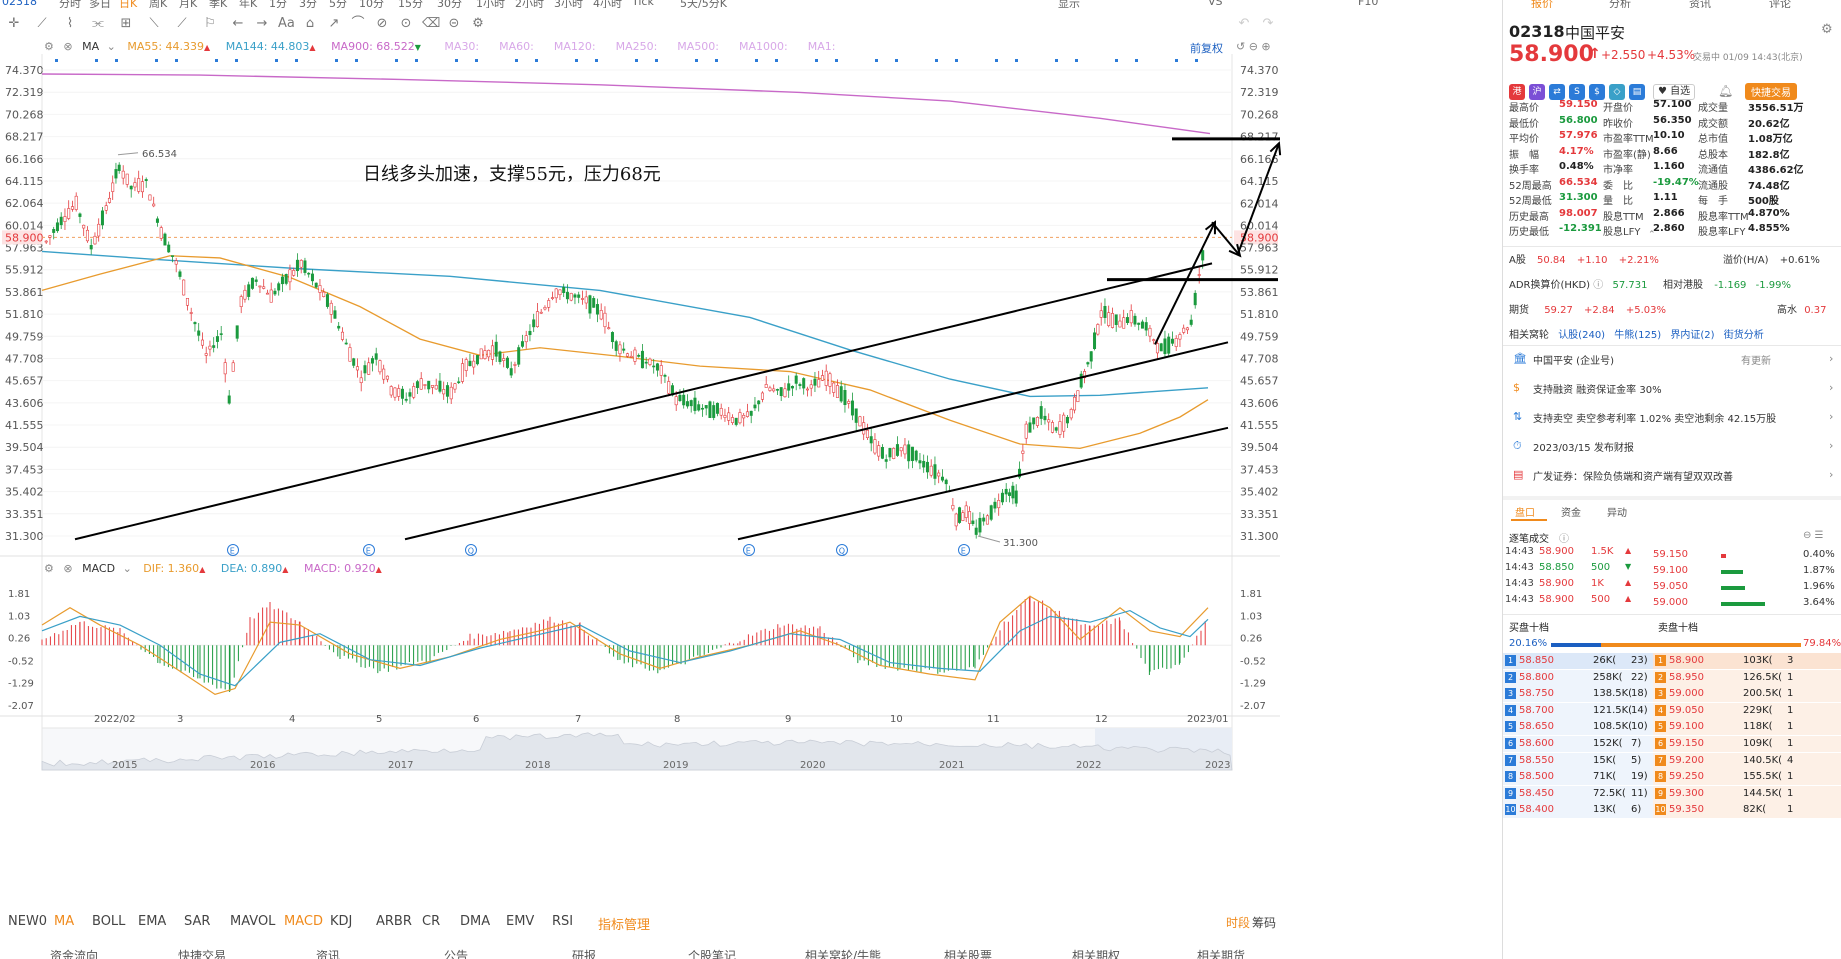  What do you see at coordinates (637, 46) in the screenshot?
I see `ma-inactive-label: MA250:` at bounding box center [637, 46].